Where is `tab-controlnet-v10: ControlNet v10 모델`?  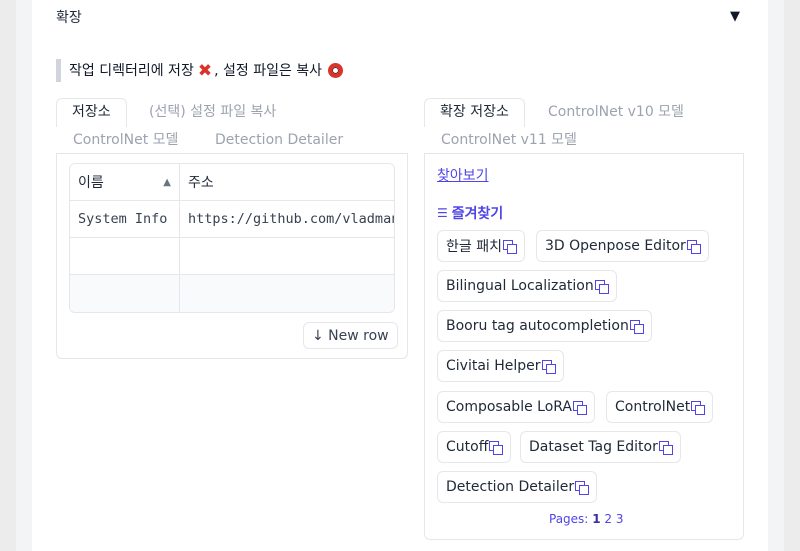 tab-controlnet-v10: ControlNet v10 모델 is located at coordinates (616, 112).